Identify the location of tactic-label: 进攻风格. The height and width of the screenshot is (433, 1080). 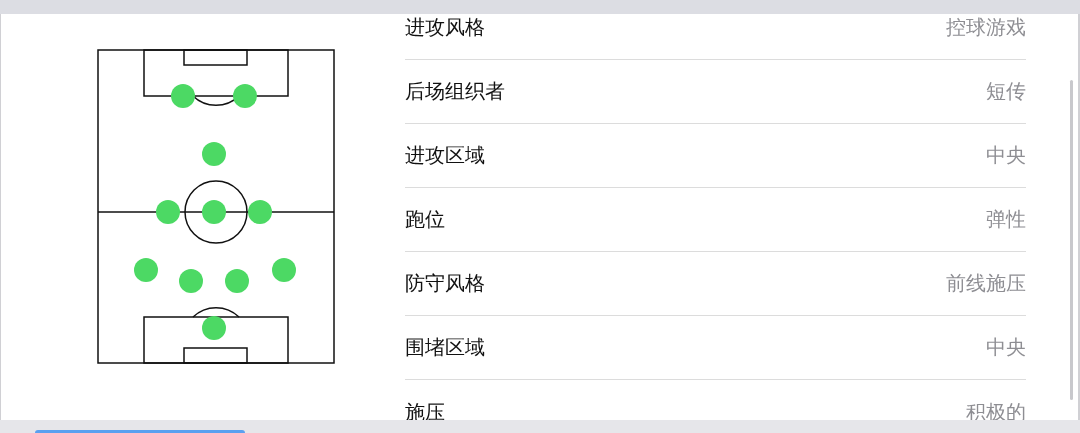
(445, 27).